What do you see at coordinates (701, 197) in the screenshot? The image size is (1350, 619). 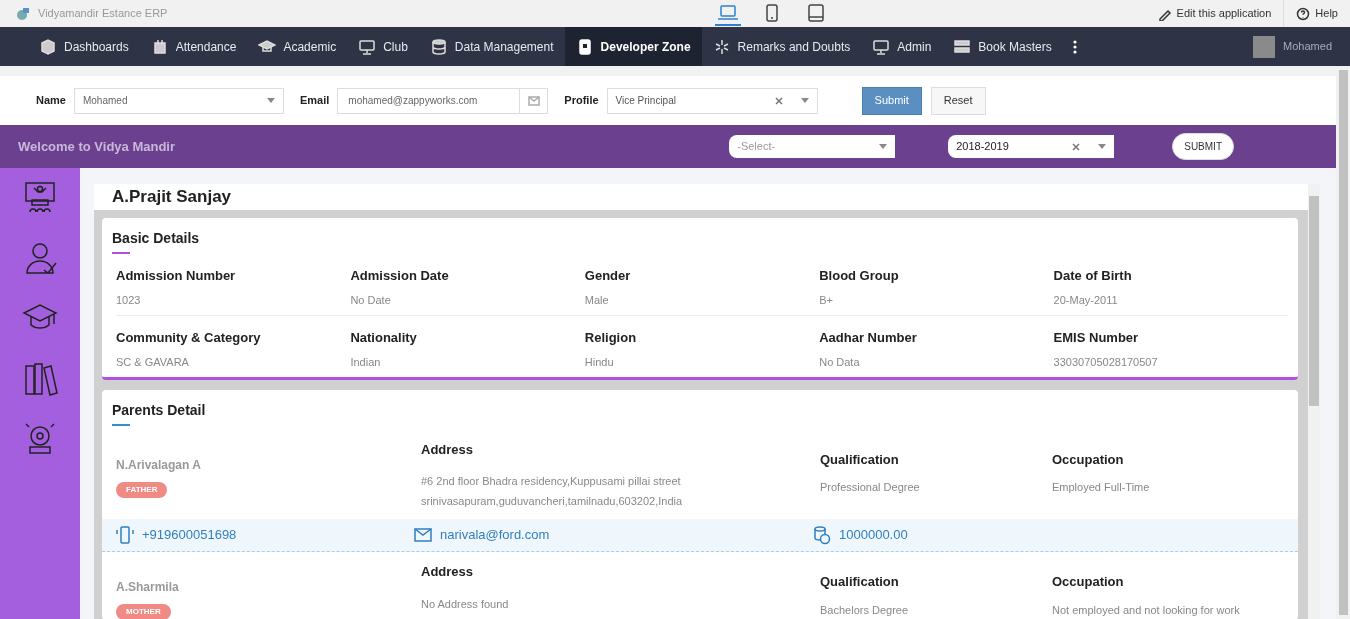 I see `student-name: A.Prajit Sanjay` at bounding box center [701, 197].